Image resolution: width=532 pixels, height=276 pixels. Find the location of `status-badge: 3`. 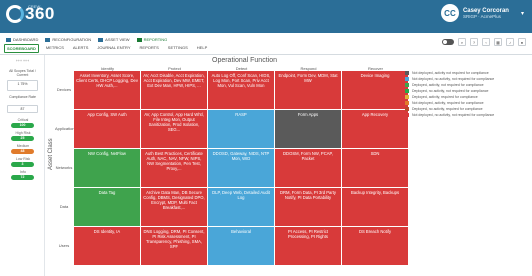

status-badge: 3 is located at coordinates (22, 164).